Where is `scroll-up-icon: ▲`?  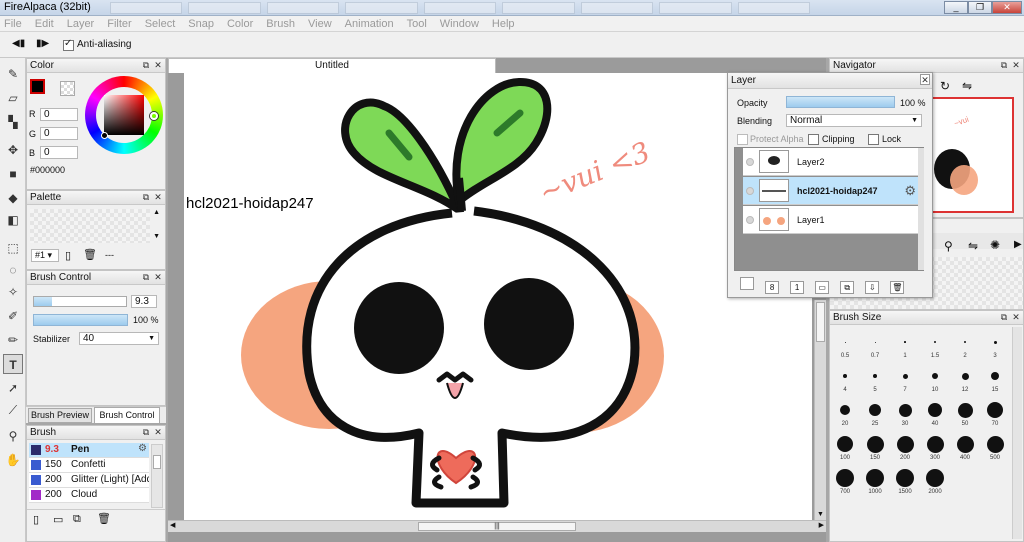 scroll-up-icon: ▲ is located at coordinates (156, 212).